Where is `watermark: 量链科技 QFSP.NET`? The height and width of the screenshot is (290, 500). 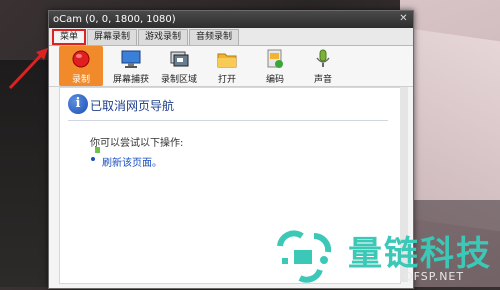 watermark: 量链科技 QFSP.NET is located at coordinates (388, 257).